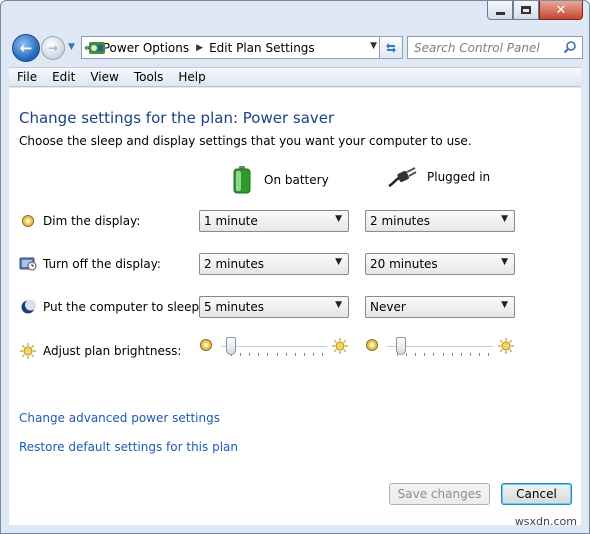  What do you see at coordinates (440, 264) in the screenshot?
I see `turn-off-display-plugged-select: 20 minutes ▼` at bounding box center [440, 264].